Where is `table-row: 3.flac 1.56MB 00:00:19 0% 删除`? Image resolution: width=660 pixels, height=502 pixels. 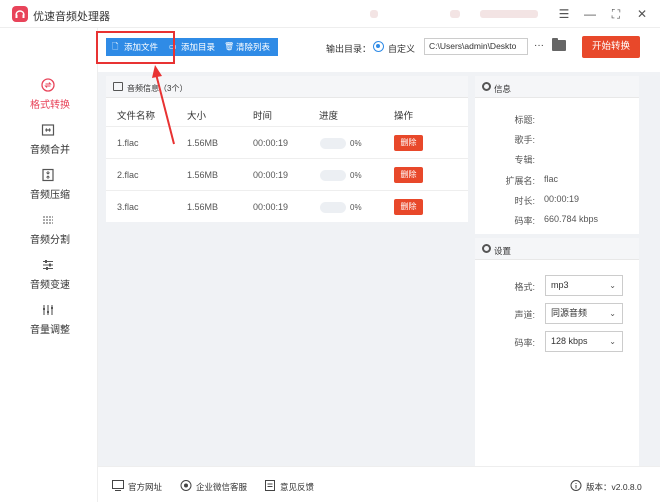 table-row: 3.flac 1.56MB 00:00:19 0% 删除 is located at coordinates (287, 206).